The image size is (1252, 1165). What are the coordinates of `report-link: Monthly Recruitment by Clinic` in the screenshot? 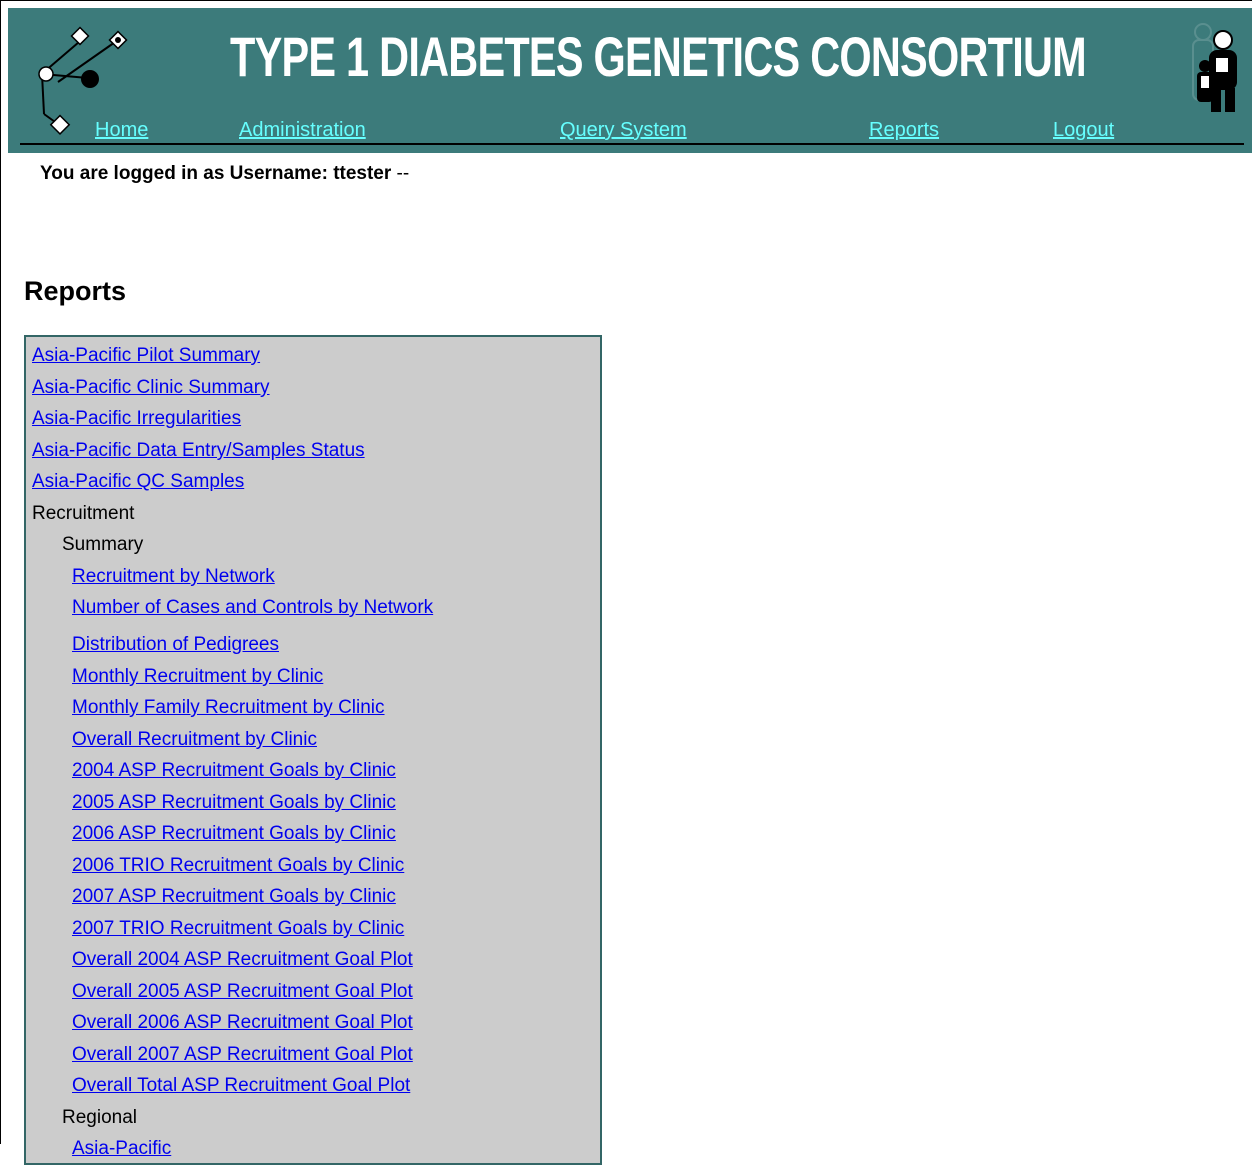 It's located at (197, 677).